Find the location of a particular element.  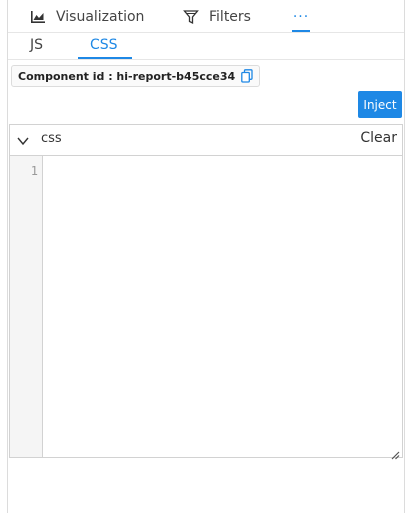

top-tabs: Visualization Filters ··· is located at coordinates (206, 16).